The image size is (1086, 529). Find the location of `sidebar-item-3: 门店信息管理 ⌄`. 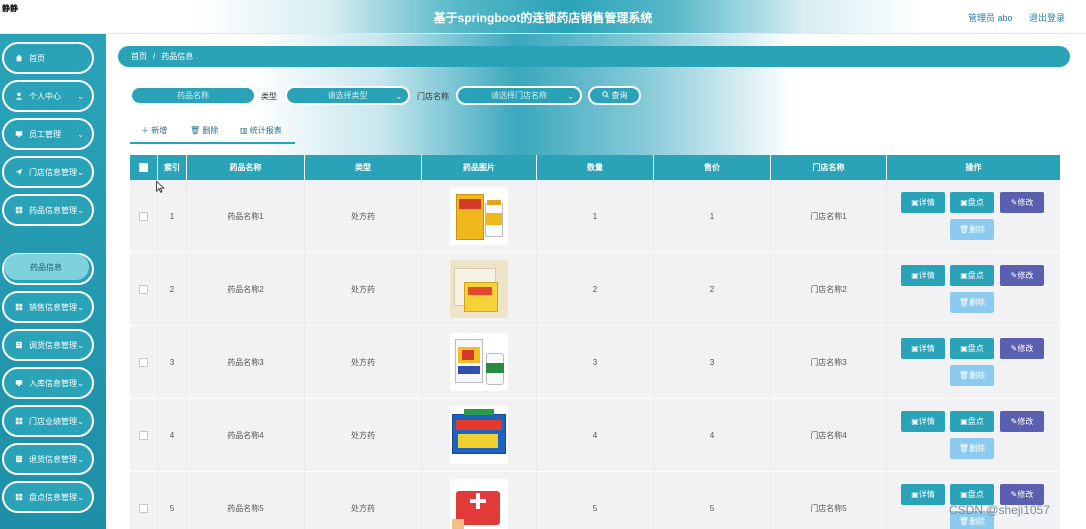

sidebar-item-3: 门店信息管理 ⌄ is located at coordinates (48, 172).